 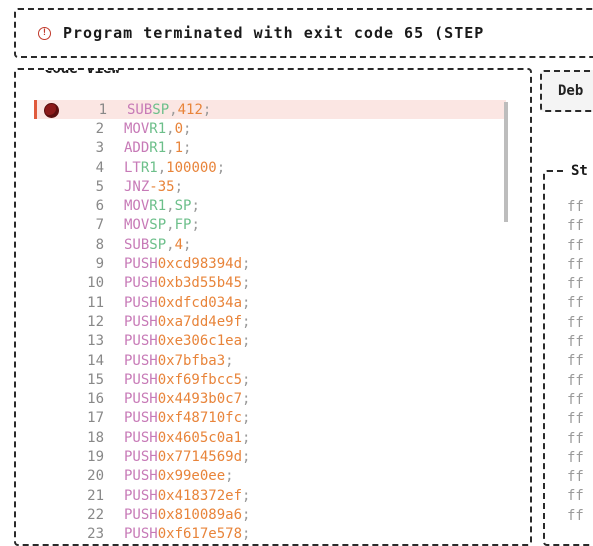 I want to click on number-operand: 0x810089a6, so click(x=200, y=514).